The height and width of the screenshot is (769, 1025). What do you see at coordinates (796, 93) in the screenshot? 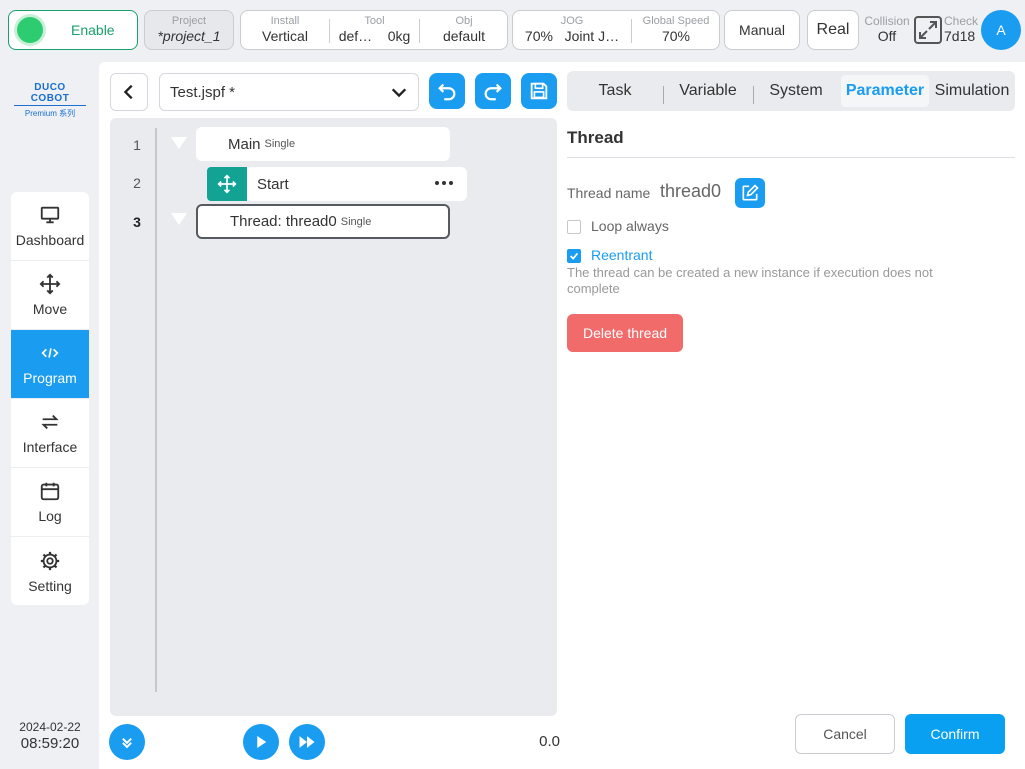
I see `tab-system: System` at bounding box center [796, 93].